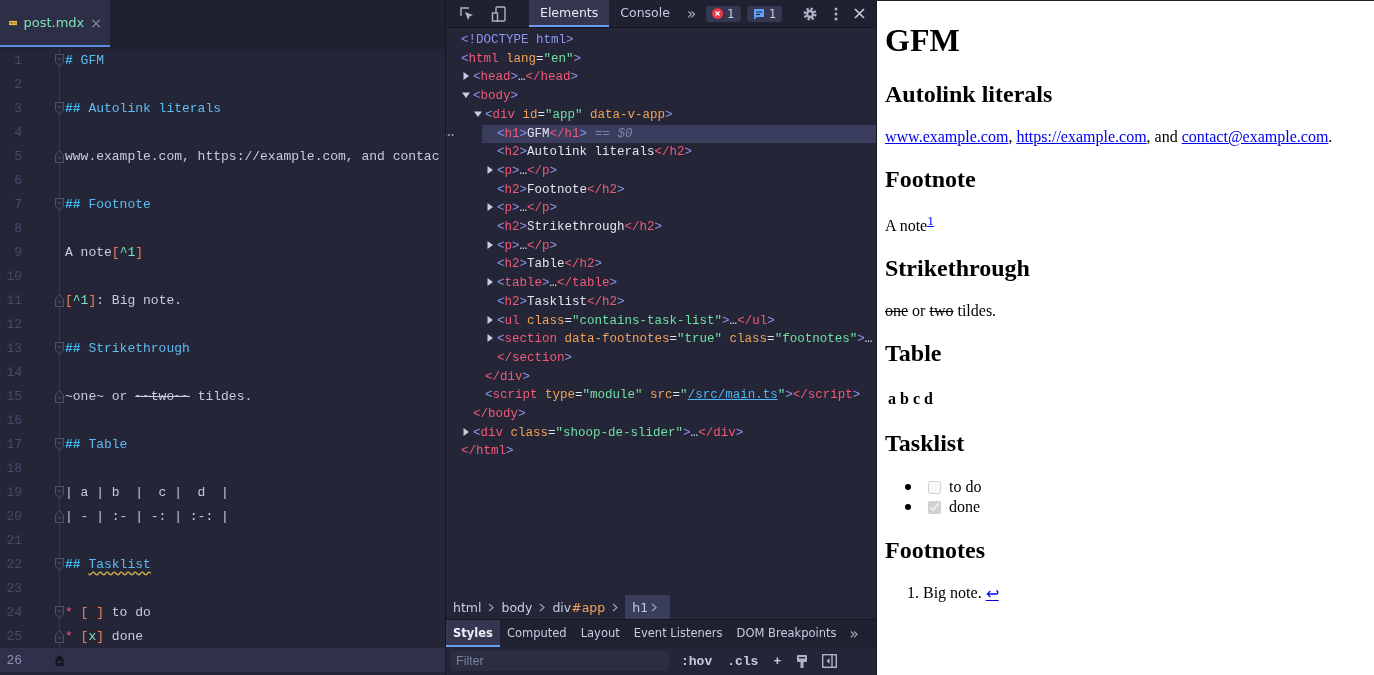 This screenshot has height=675, width=1374. What do you see at coordinates (526, 78) in the screenshot?
I see `dom-node-label: <head>…</head>` at bounding box center [526, 78].